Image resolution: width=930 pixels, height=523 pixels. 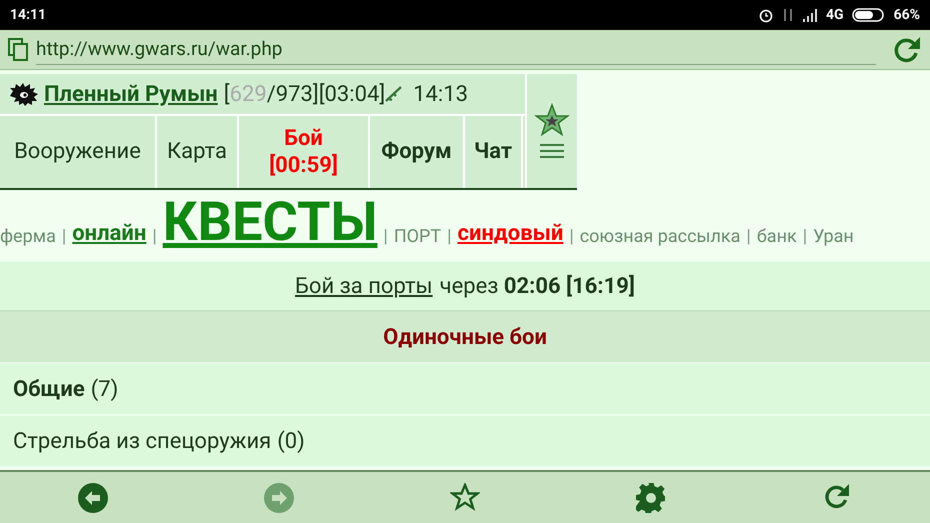 I want to click on stats-text: /973][03:04], so click(x=326, y=94).